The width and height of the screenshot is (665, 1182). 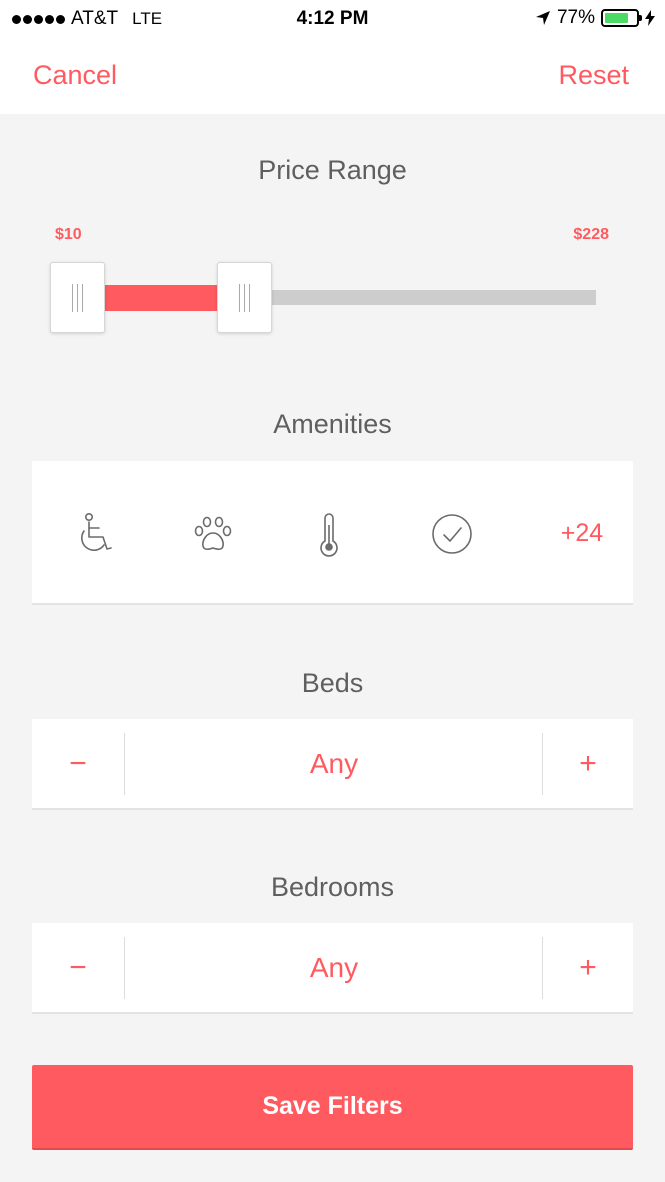 I want to click on bedrooms-stepper: − Any +, so click(x=332, y=968).